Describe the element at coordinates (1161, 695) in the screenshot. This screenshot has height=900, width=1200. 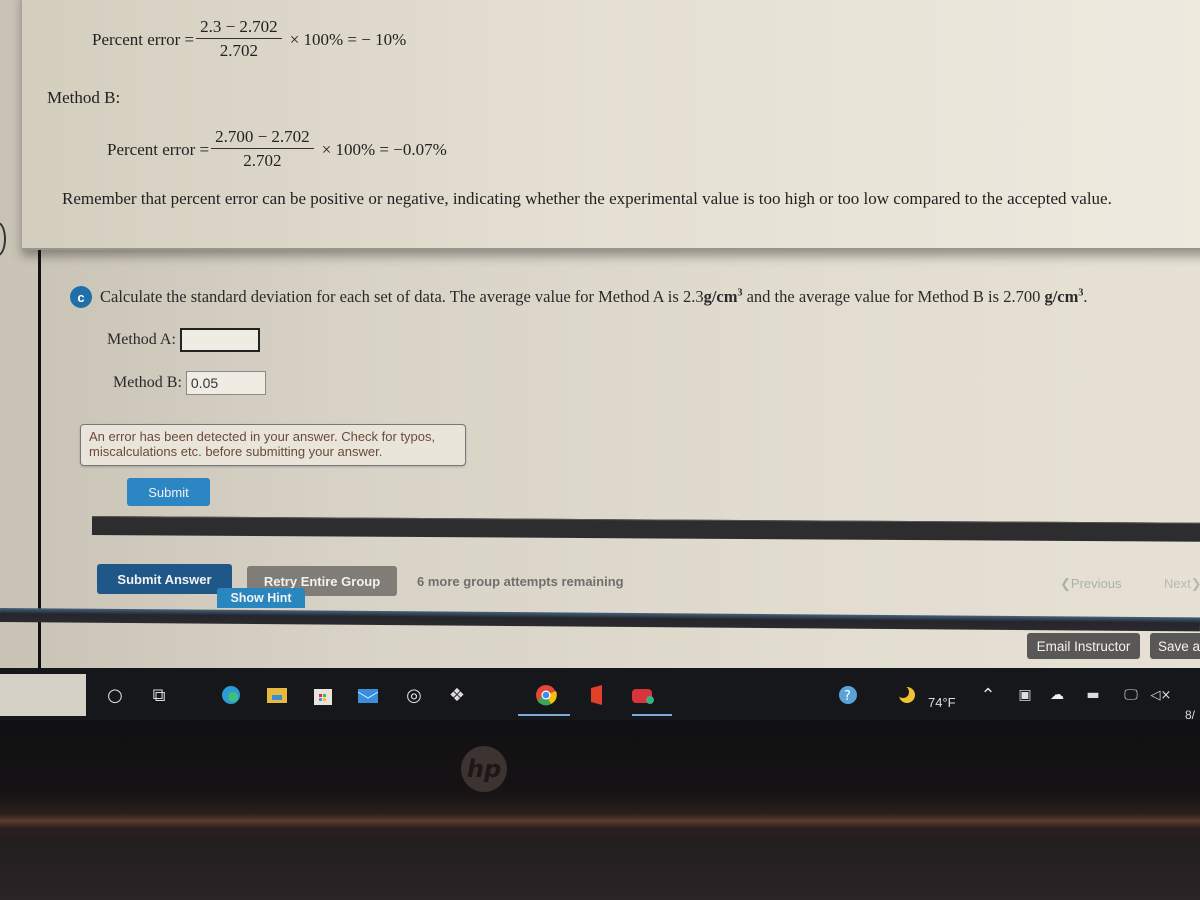
I see `volume-muted-icon: ◁×` at that location.